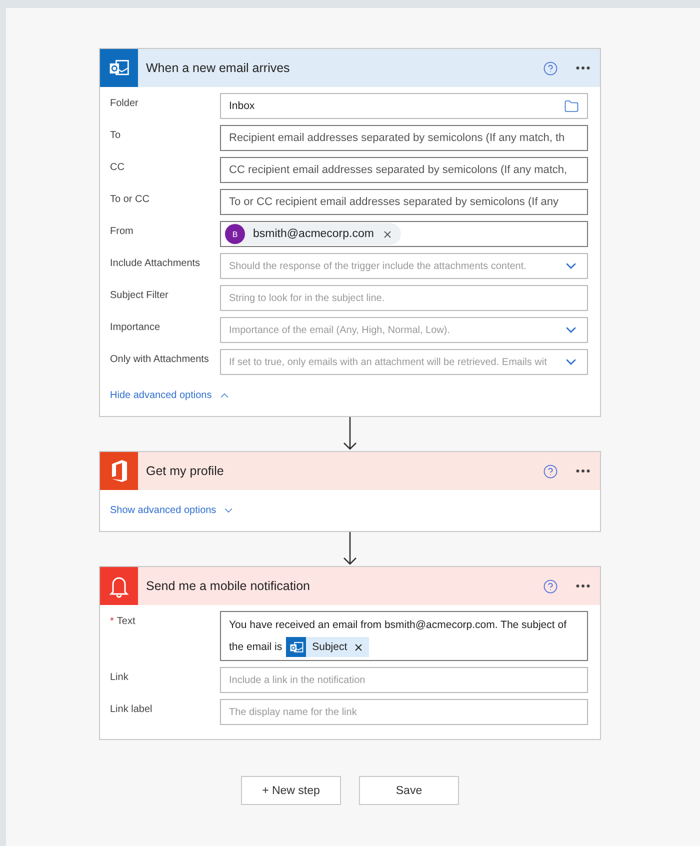 Image resolution: width=700 pixels, height=846 pixels. What do you see at coordinates (291, 790) in the screenshot?
I see `new-step-button: + New step` at bounding box center [291, 790].